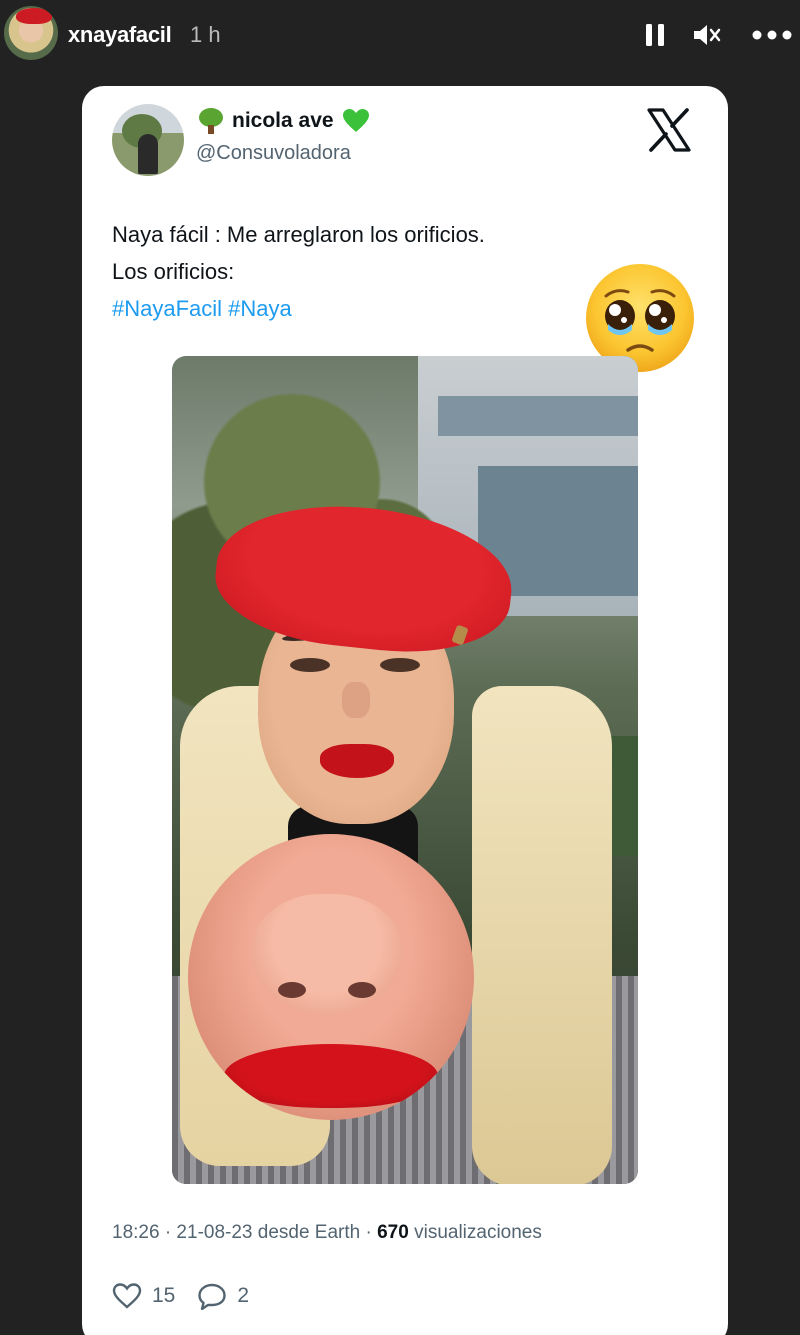 The image size is (800, 1335). What do you see at coordinates (273, 153) in the screenshot?
I see `tweet-author-handle: @Consuvoladora` at bounding box center [273, 153].